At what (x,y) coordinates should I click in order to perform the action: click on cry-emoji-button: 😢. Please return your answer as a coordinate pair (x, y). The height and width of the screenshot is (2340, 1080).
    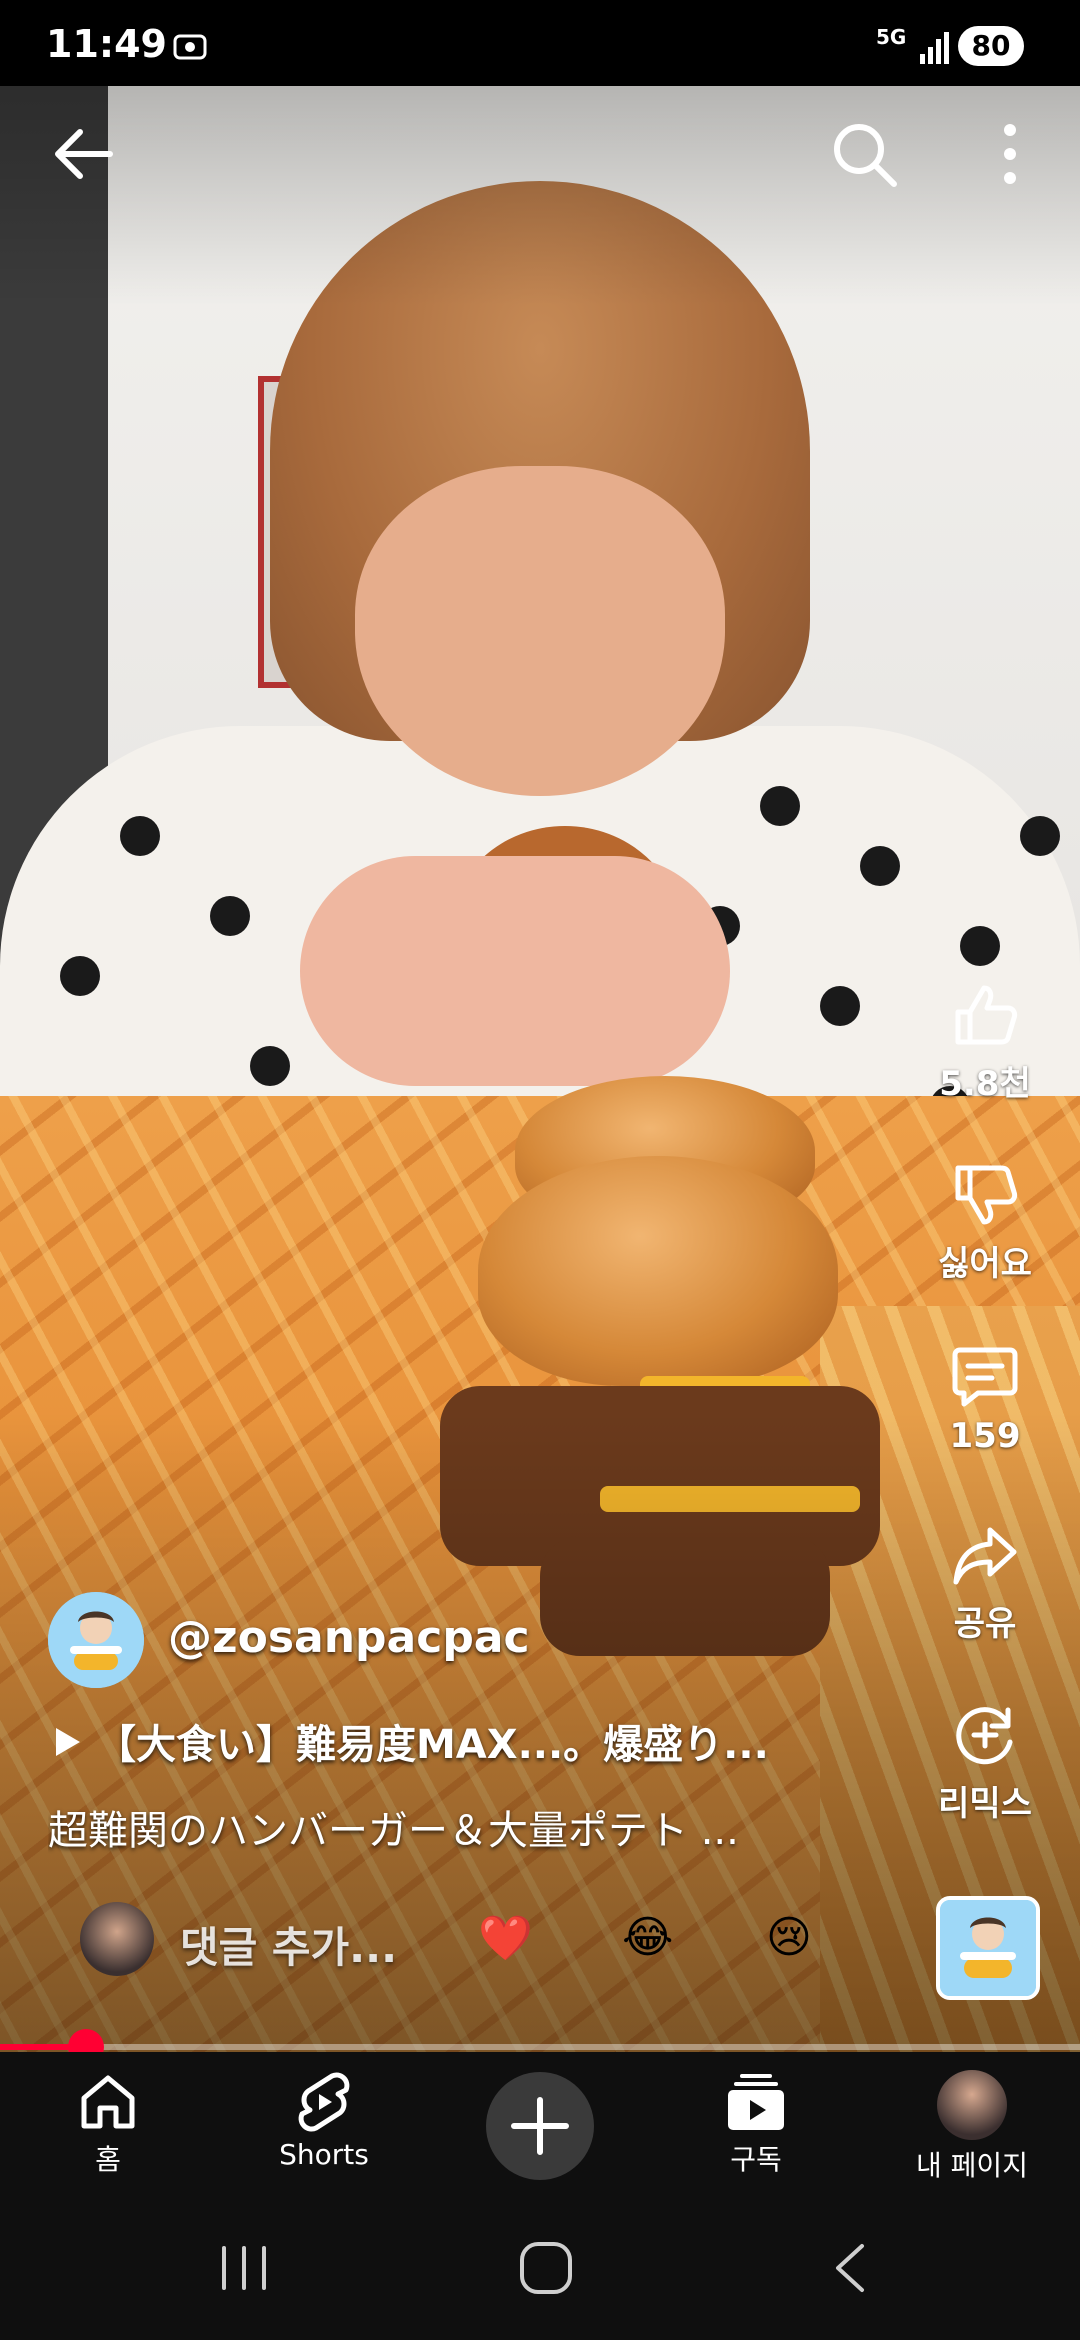
    Looking at the image, I should click on (789, 1937).